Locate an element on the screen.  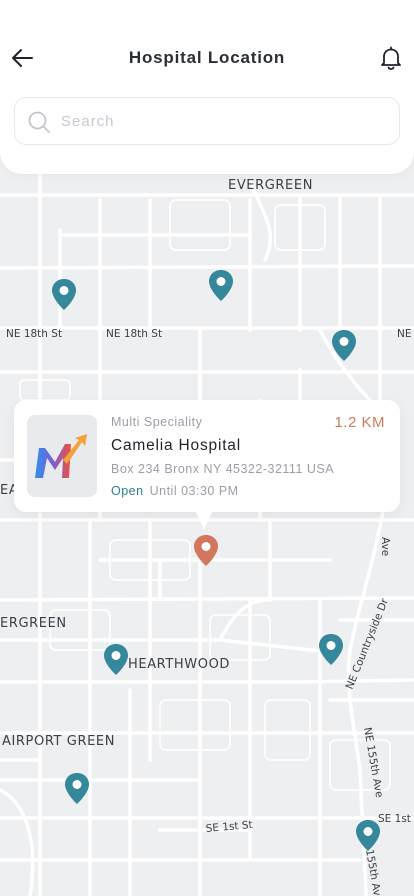
card-pointer is located at coordinates (204, 519).